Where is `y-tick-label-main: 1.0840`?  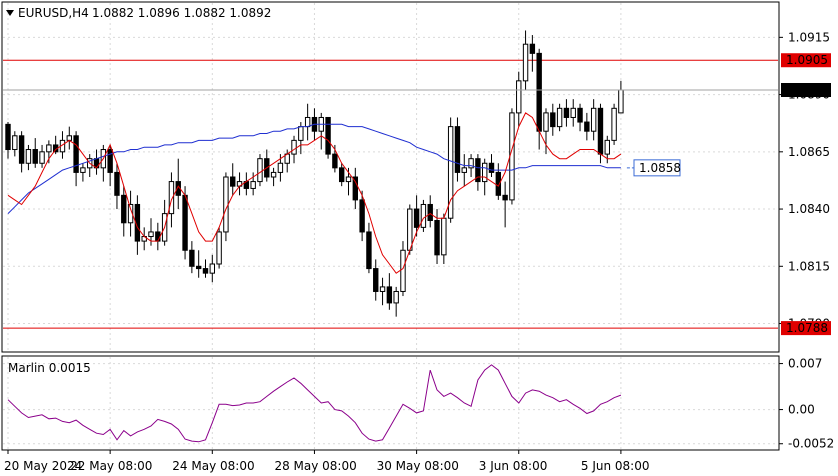
y-tick-label-main: 1.0840 is located at coordinates (809, 209).